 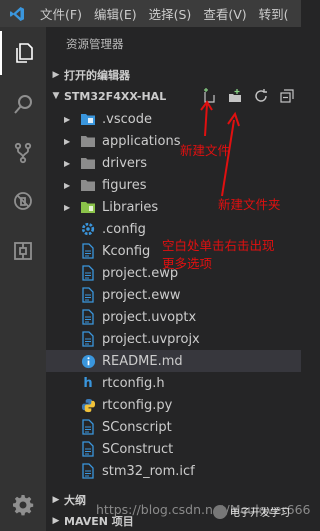 I want to click on annotation-right-click-line1: 空白处单击右击出现, so click(x=218, y=245).